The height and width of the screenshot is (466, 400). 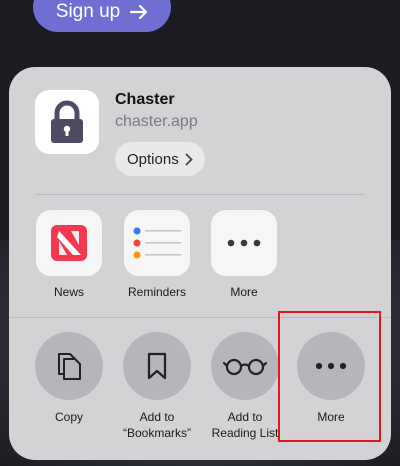 What do you see at coordinates (244, 292) in the screenshot?
I see `app-label: More` at bounding box center [244, 292].